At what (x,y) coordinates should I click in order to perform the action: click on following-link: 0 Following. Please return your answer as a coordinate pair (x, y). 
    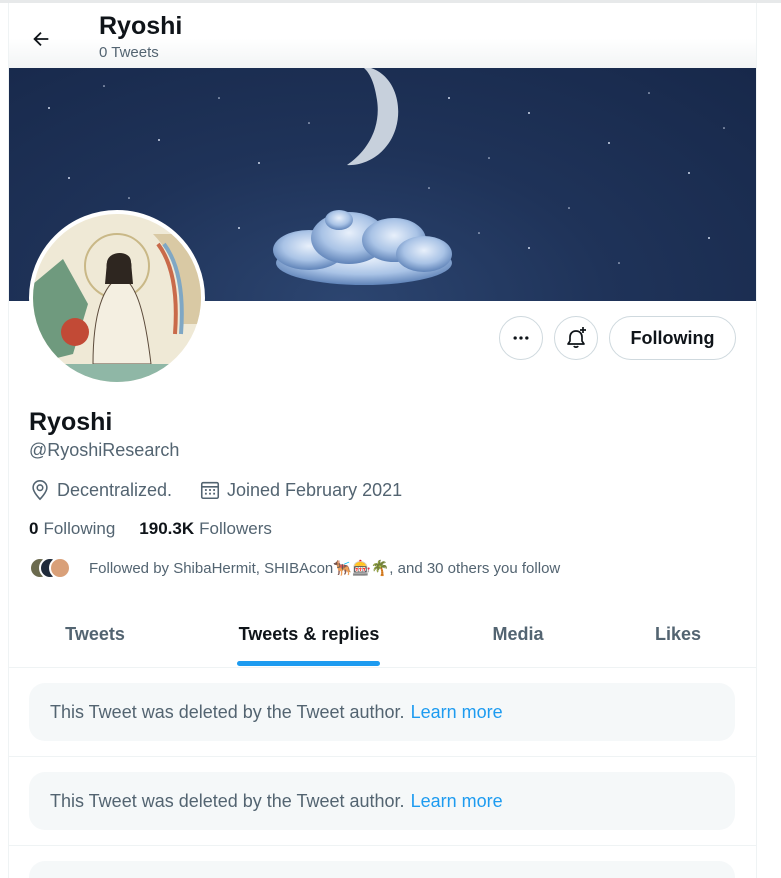
    Looking at the image, I should click on (72, 529).